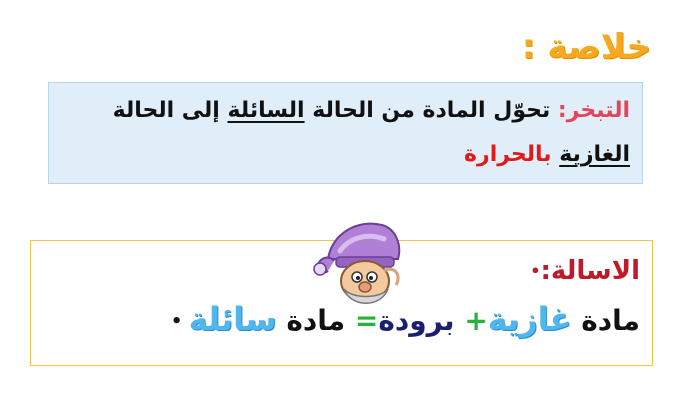  What do you see at coordinates (586, 47) in the screenshot?
I see `summary-heading: خلاصة :` at bounding box center [586, 47].